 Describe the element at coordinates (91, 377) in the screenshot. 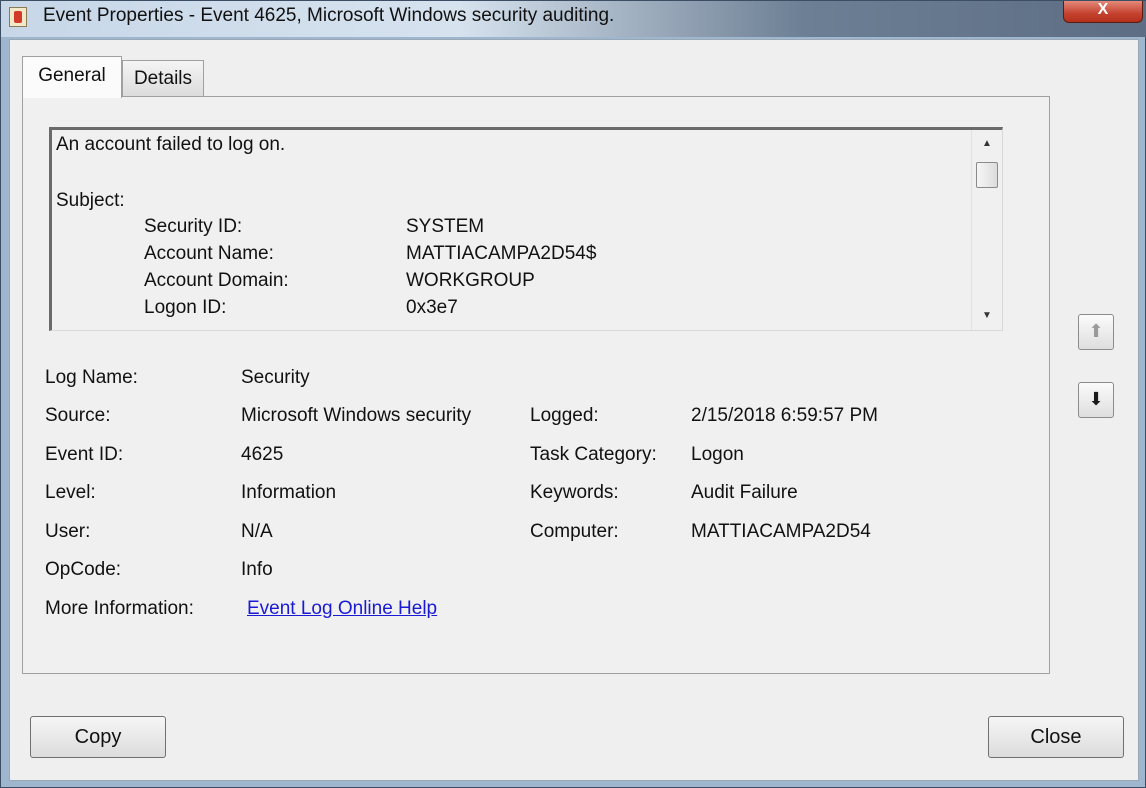

I see `log-name-label: Log Name:` at that location.